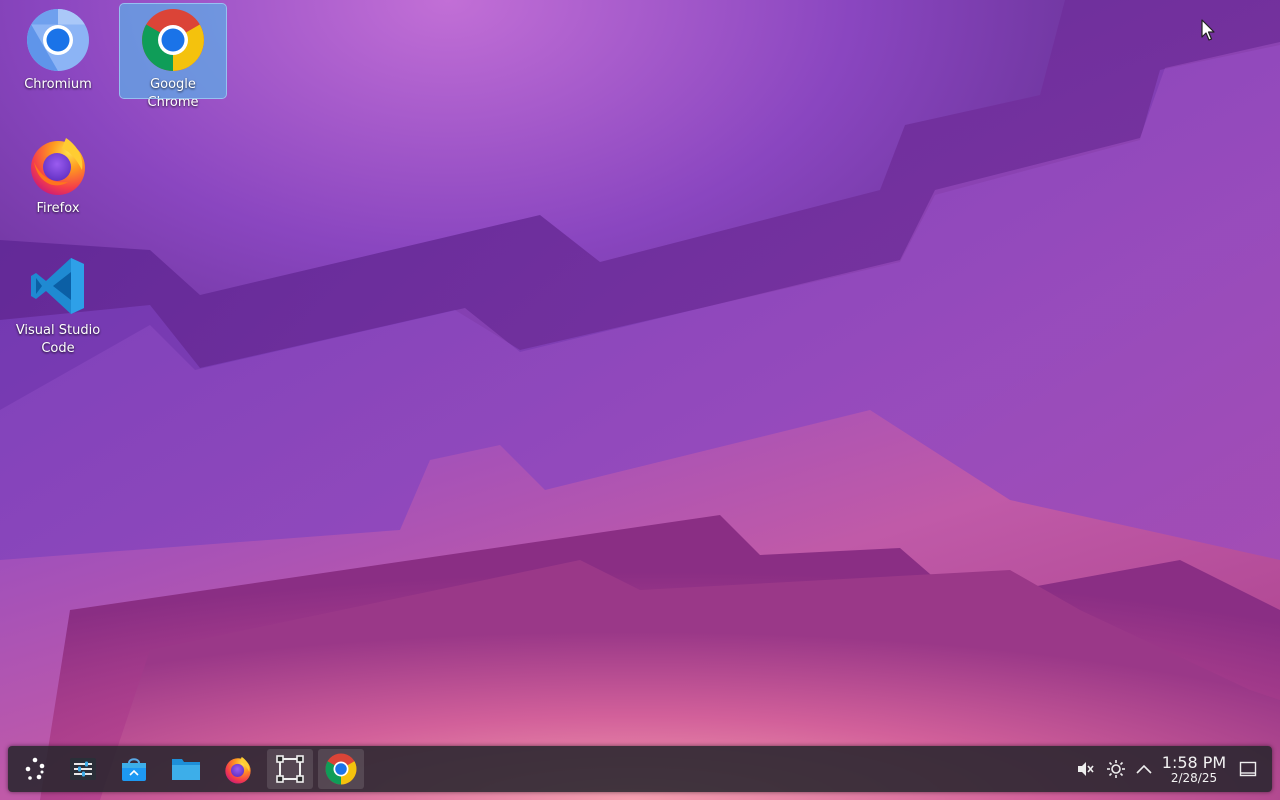  I want to click on desktop-icon-chromium: Chromium, so click(58, 49).